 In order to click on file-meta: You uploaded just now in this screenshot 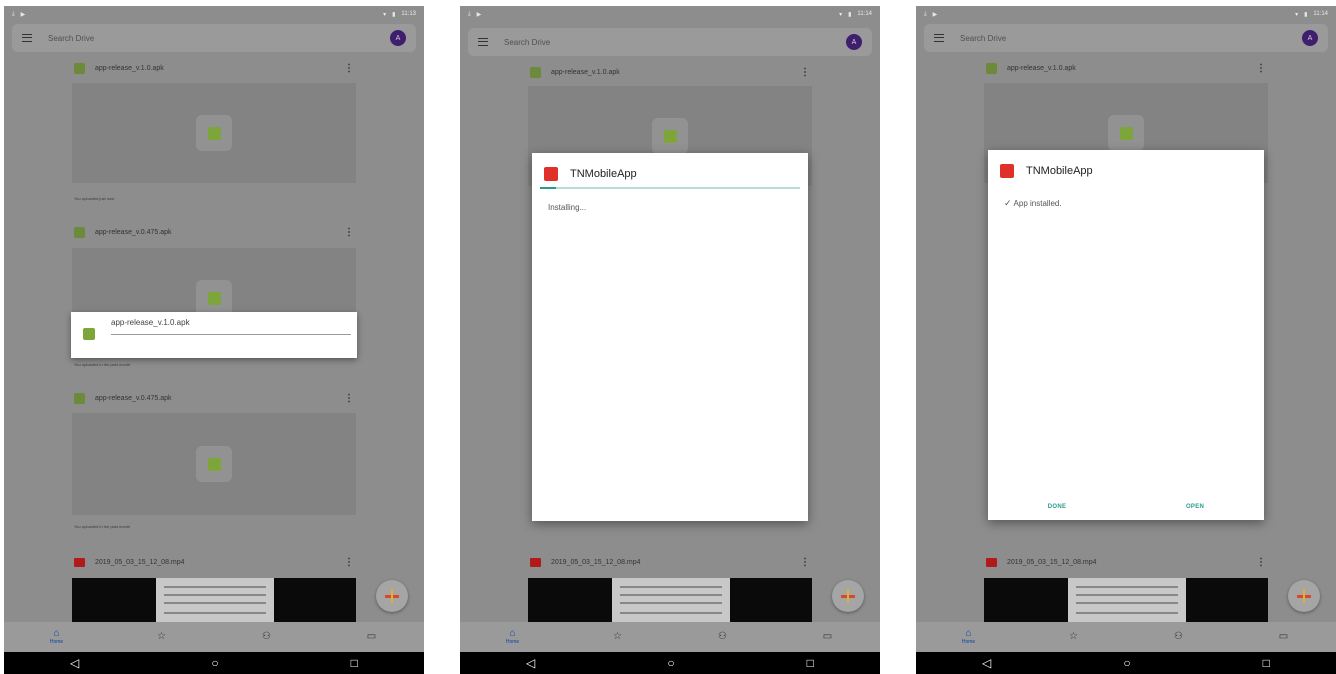, I will do `click(94, 198)`.